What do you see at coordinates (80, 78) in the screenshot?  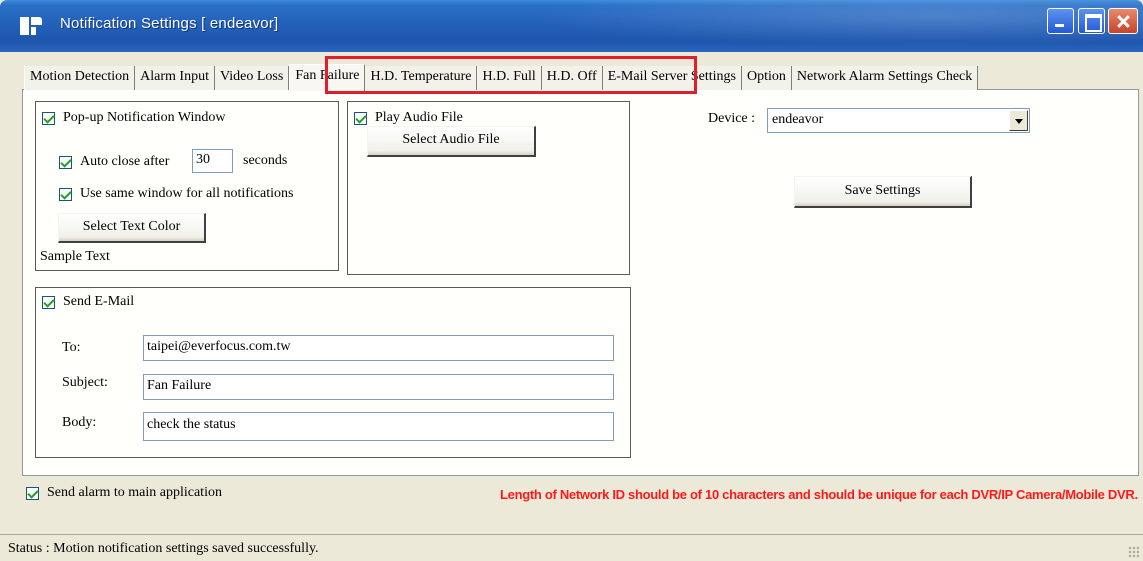 I see `tab-motion-detection: Motion Detection` at bounding box center [80, 78].